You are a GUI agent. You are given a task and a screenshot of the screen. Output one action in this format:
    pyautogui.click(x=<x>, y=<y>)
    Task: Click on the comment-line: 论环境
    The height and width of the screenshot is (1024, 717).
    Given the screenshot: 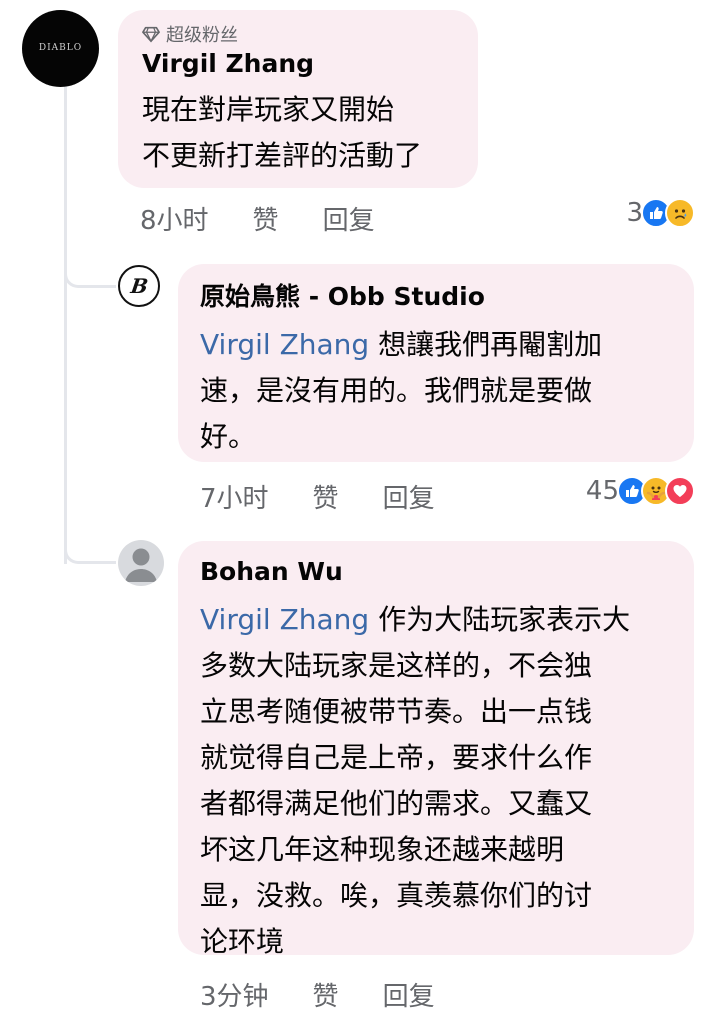 What is the action you would take?
    pyautogui.click(x=242, y=941)
    